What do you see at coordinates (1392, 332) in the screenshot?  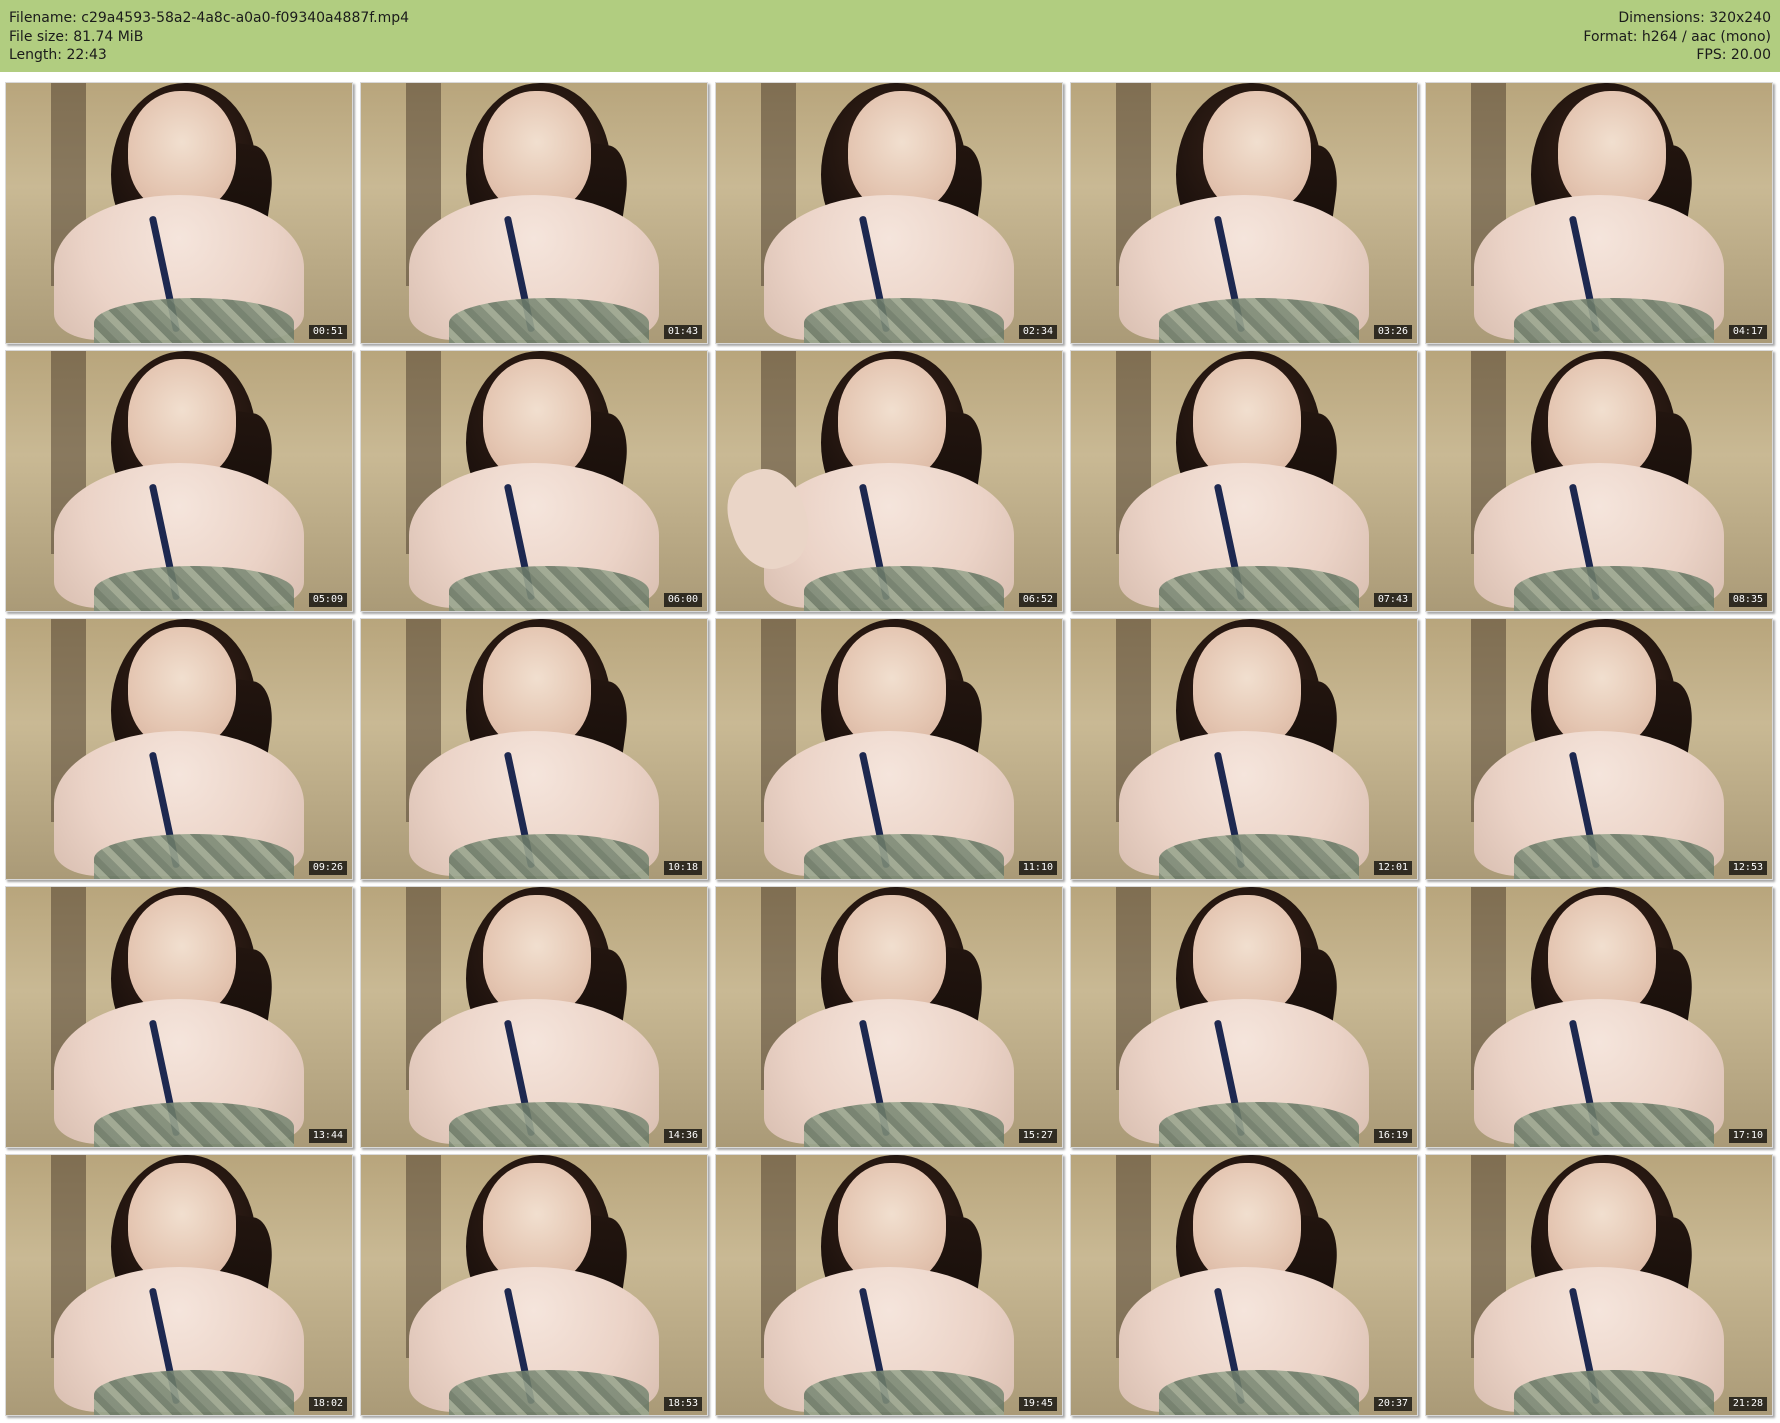 I see `timestamp-label: 03:26` at bounding box center [1392, 332].